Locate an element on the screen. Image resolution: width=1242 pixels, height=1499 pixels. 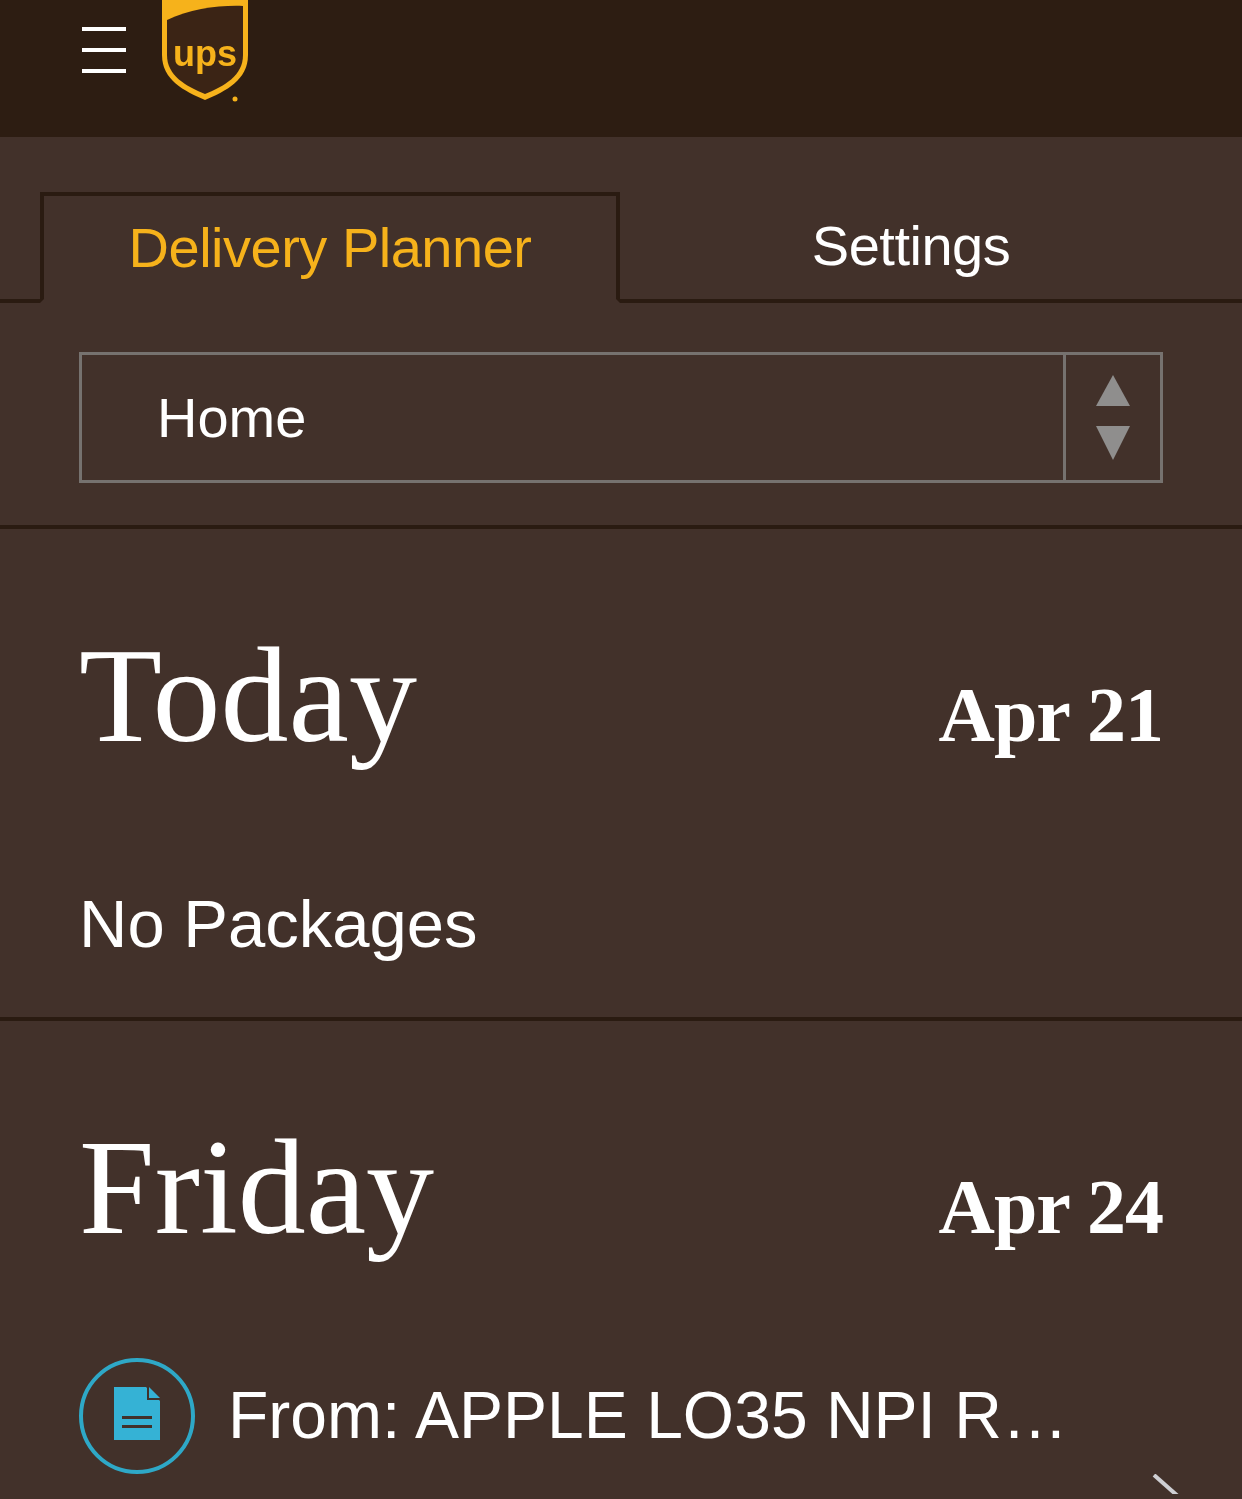
menu-button is located at coordinates (104, 50).